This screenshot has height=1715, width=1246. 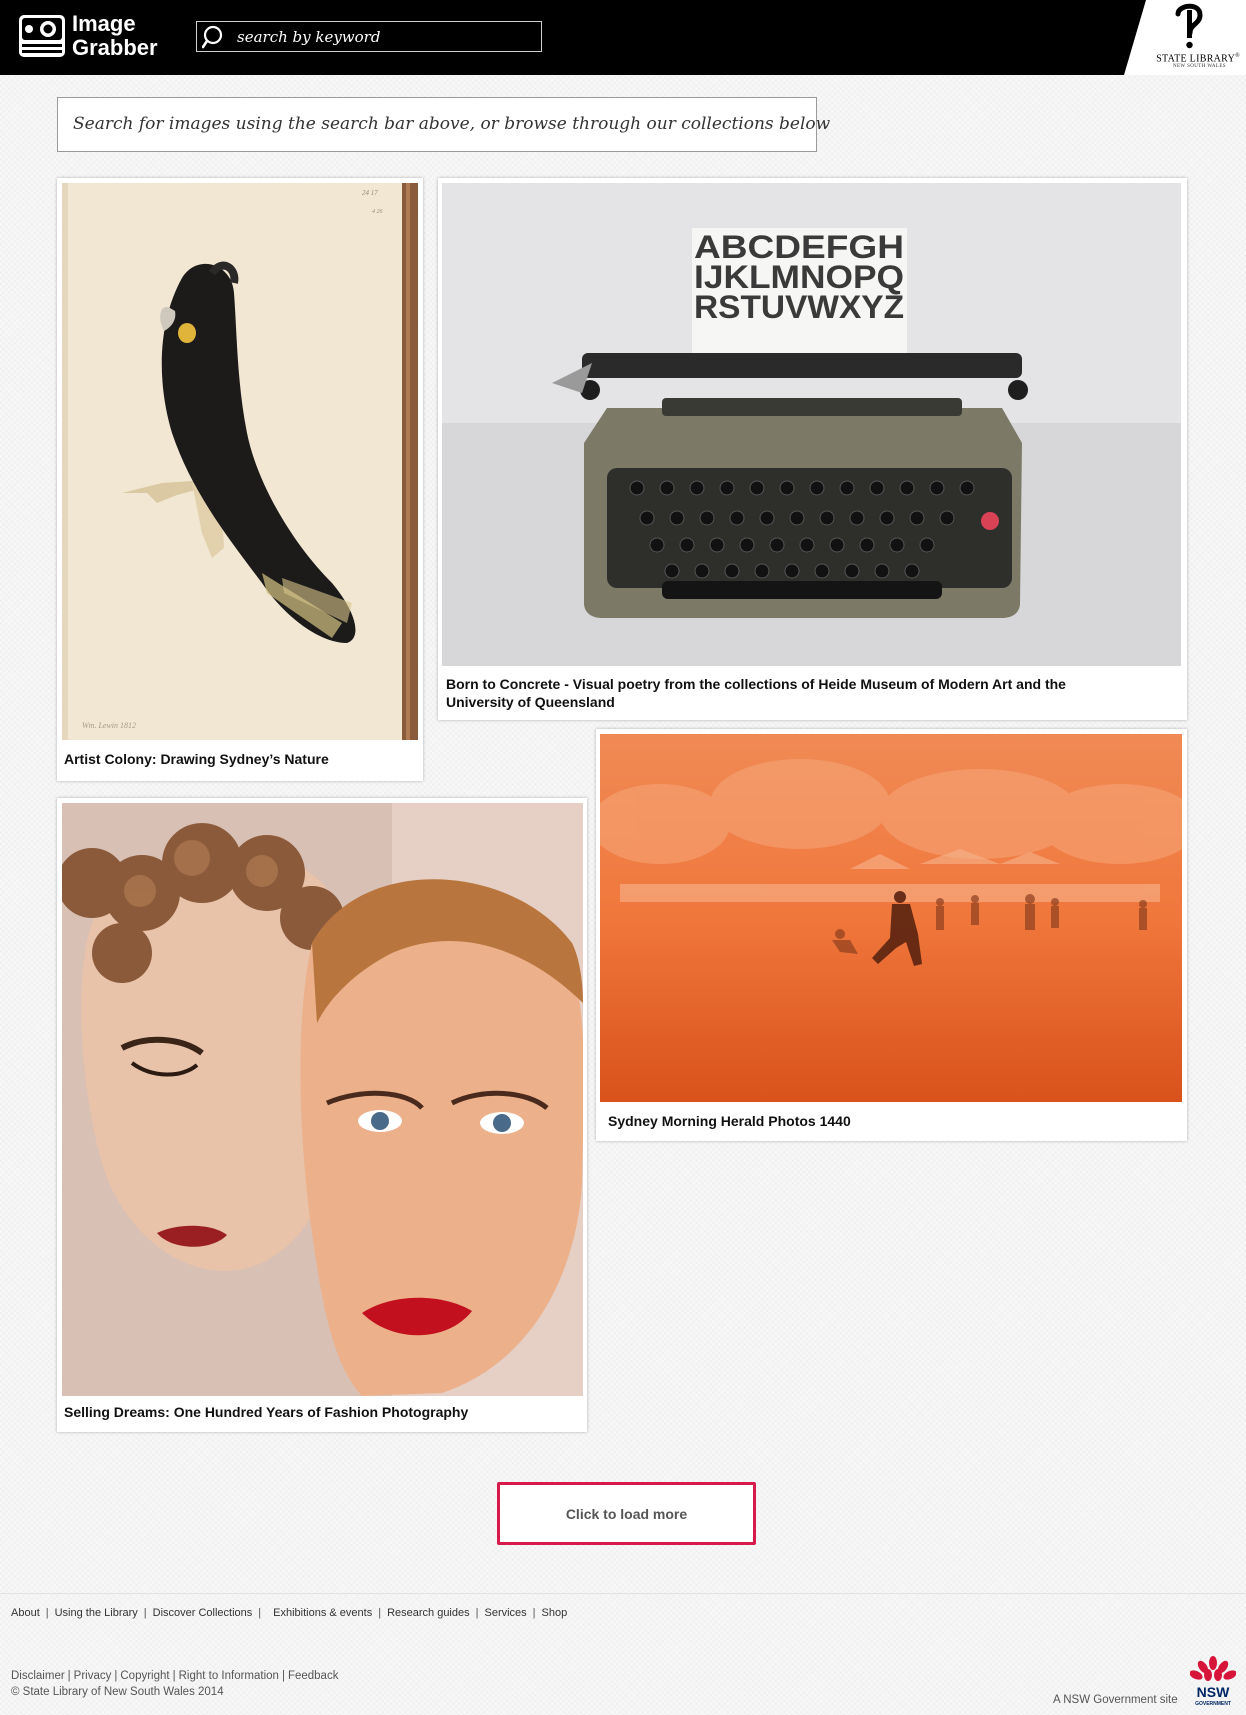 What do you see at coordinates (96, 1613) in the screenshot?
I see `footer-link-using-library: Using the Library` at bounding box center [96, 1613].